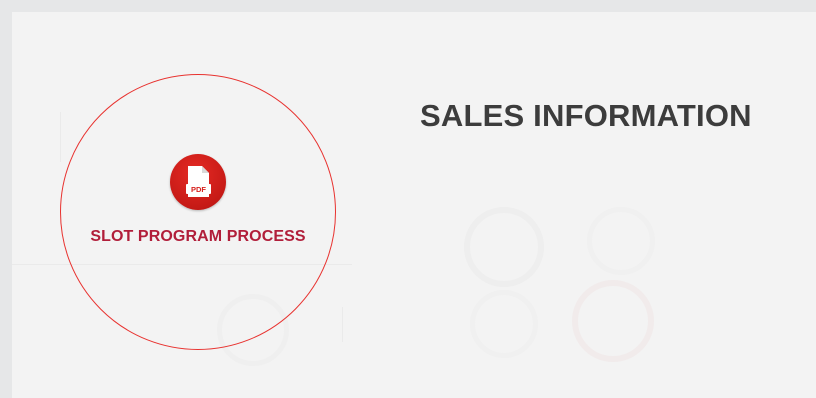 Image resolution: width=816 pixels, height=398 pixels. I want to click on pdf-icon-text: PDF, so click(198, 189).